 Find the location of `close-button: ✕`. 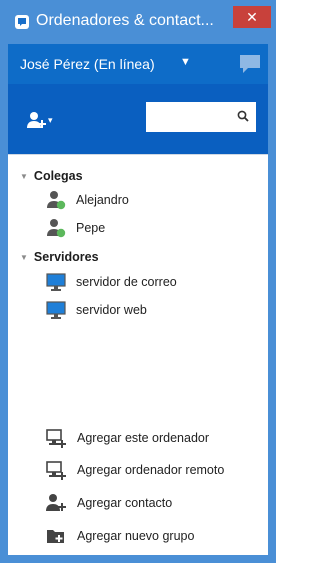

close-button: ✕ is located at coordinates (252, 17).